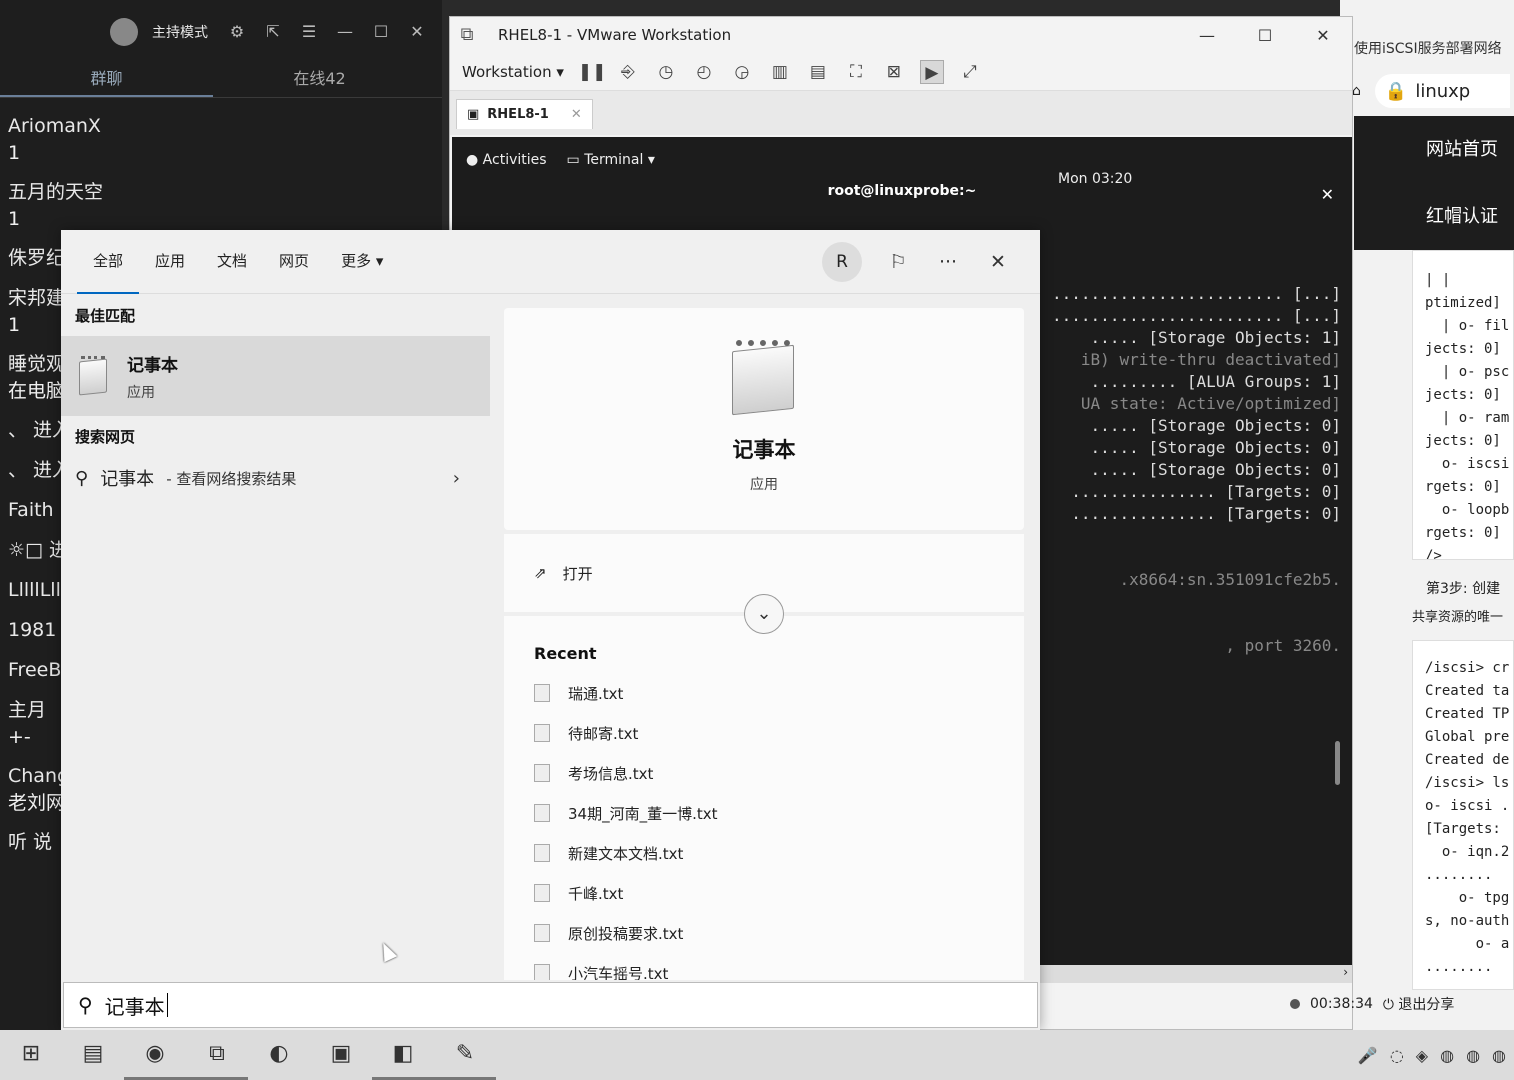 The image size is (1514, 1080). I want to click on recent-file-name: 瑞通.txt, so click(596, 693).